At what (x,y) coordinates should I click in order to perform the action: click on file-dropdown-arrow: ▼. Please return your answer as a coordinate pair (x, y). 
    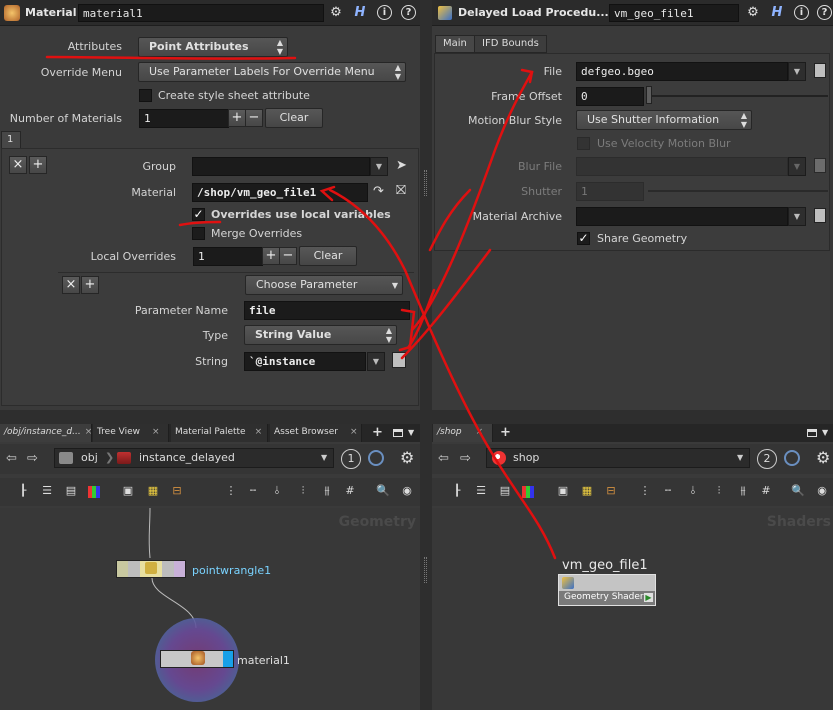
    Looking at the image, I should click on (797, 71).